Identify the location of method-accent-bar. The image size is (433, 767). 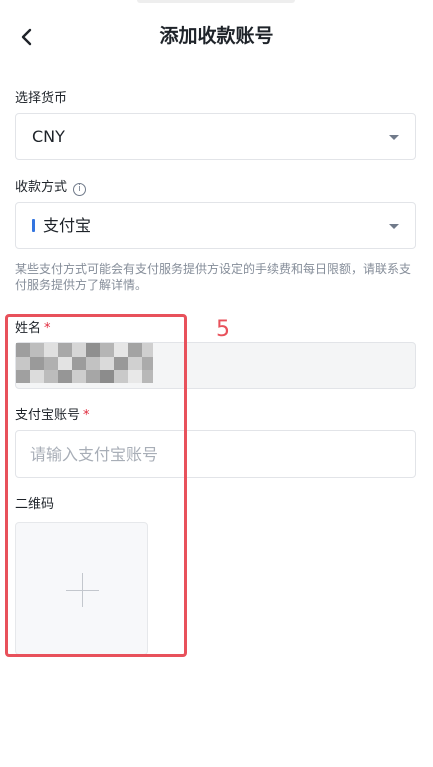
(33, 225).